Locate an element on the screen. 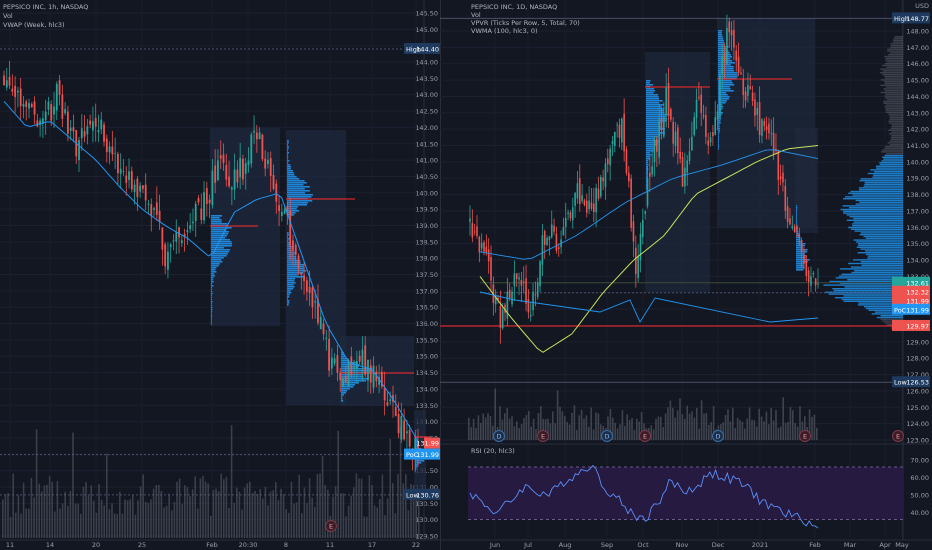  earnings-marker: E is located at coordinates (331, 526).